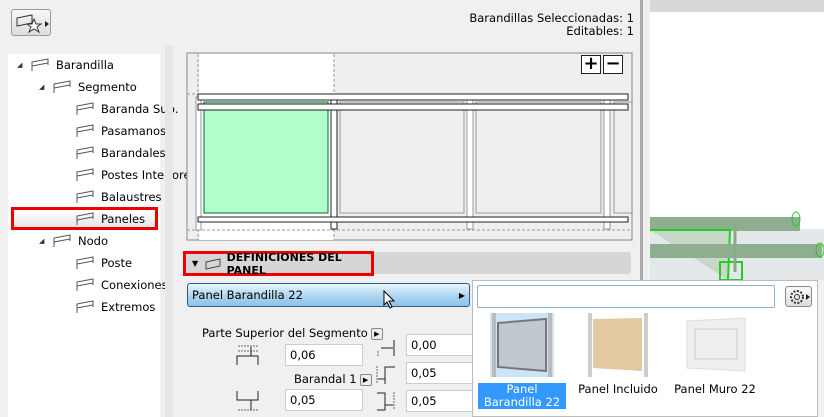  What do you see at coordinates (389, 299) in the screenshot?
I see `mouse-cursor-icon` at bounding box center [389, 299].